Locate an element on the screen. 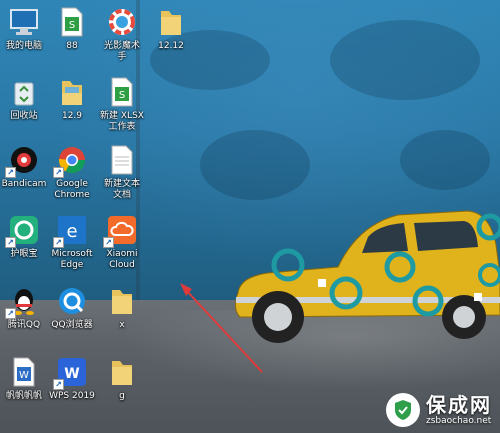 This screenshot has width=500, height=433. desktop-icon-wps: W ↗ WPS 2019 is located at coordinates (72, 385).